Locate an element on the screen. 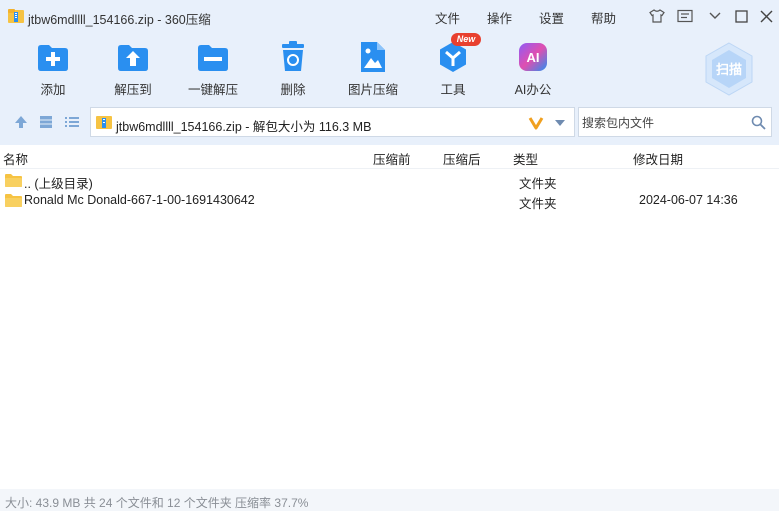 The width and height of the screenshot is (779, 511). window-title: jtbw6mdllll_154166.zip - 360压缩 is located at coordinates (119, 20).